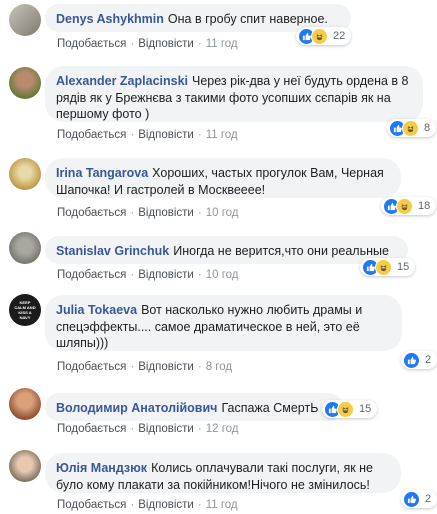 The width and height of the screenshot is (437, 514). I want to click on avatar-text: KEEP CALM AND KISS A NAVY, so click(25, 310).